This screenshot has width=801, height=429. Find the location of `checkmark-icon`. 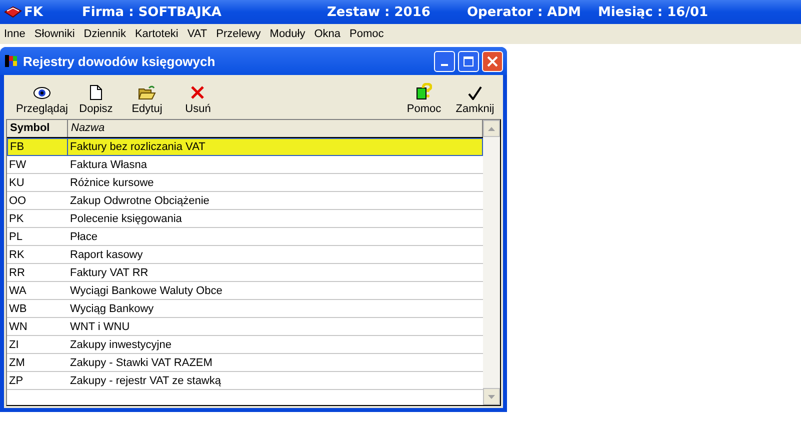

checkmark-icon is located at coordinates (475, 93).